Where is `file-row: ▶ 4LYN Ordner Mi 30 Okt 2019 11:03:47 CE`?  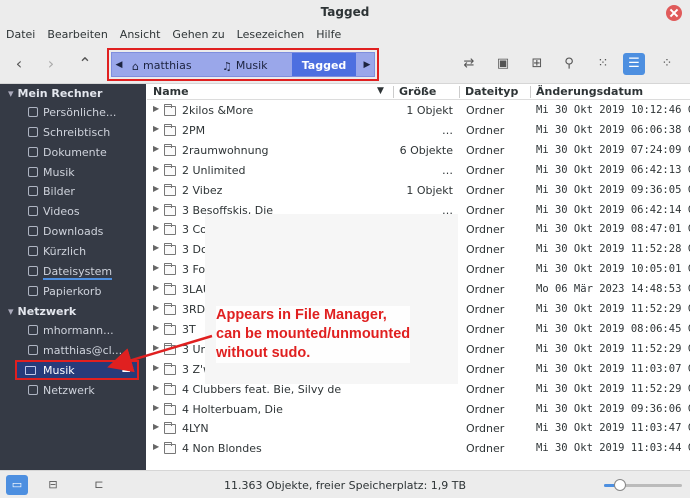 file-row: ▶ 4LYN Ordner Mi 30 Okt 2019 11:03:47 CE is located at coordinates (418, 429).